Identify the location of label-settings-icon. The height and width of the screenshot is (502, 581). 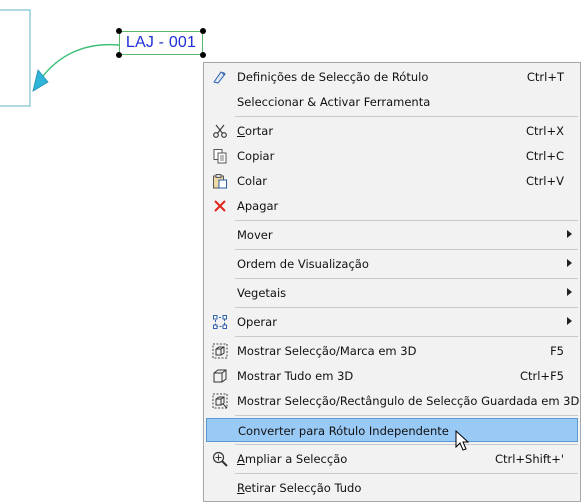
(219, 77).